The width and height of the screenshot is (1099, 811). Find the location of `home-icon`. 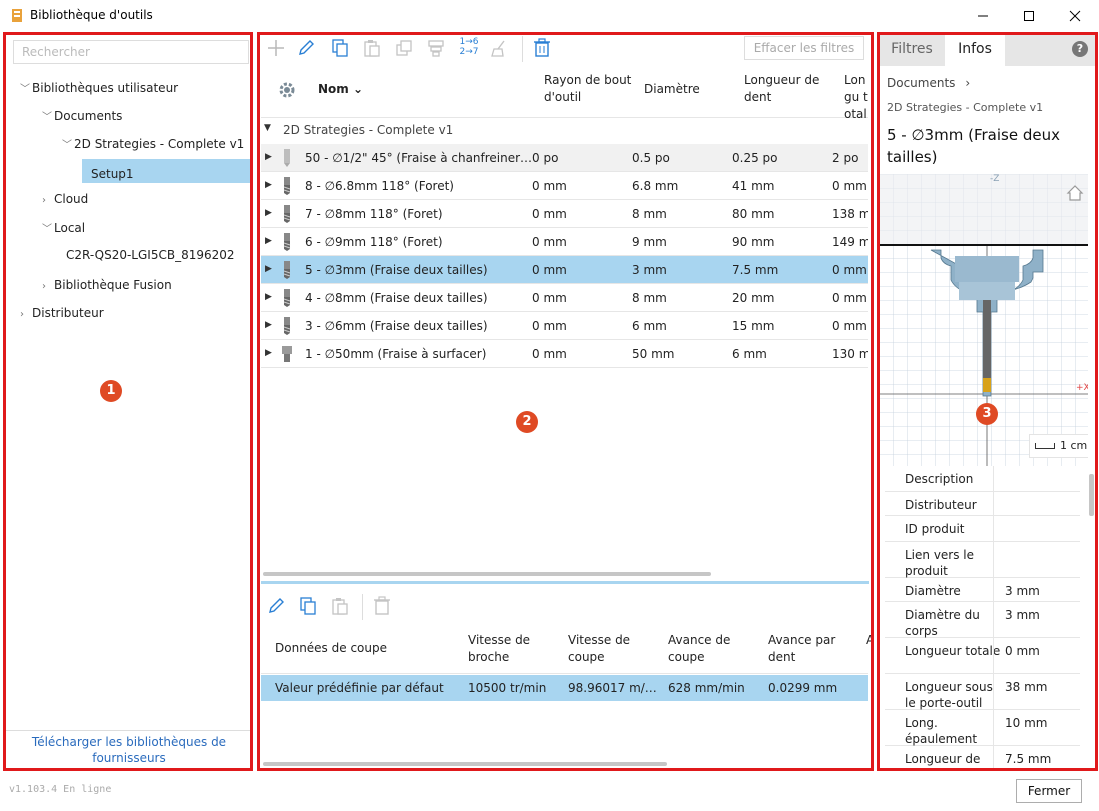

home-icon is located at coordinates (1075, 193).